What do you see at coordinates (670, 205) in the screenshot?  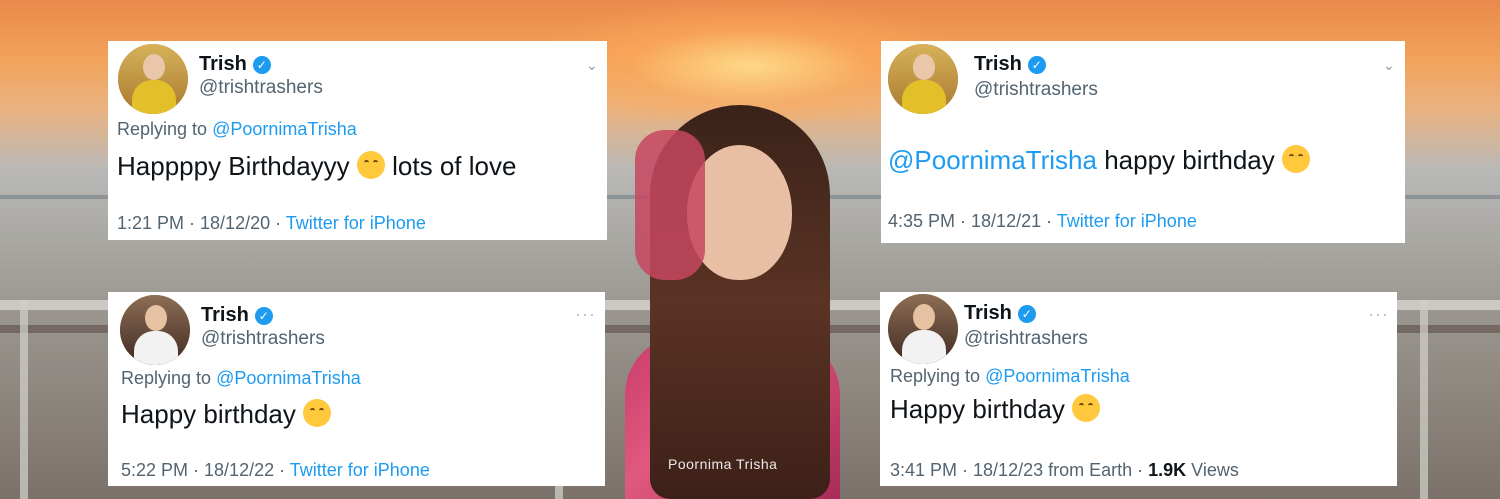 I see `raised-arm` at bounding box center [670, 205].